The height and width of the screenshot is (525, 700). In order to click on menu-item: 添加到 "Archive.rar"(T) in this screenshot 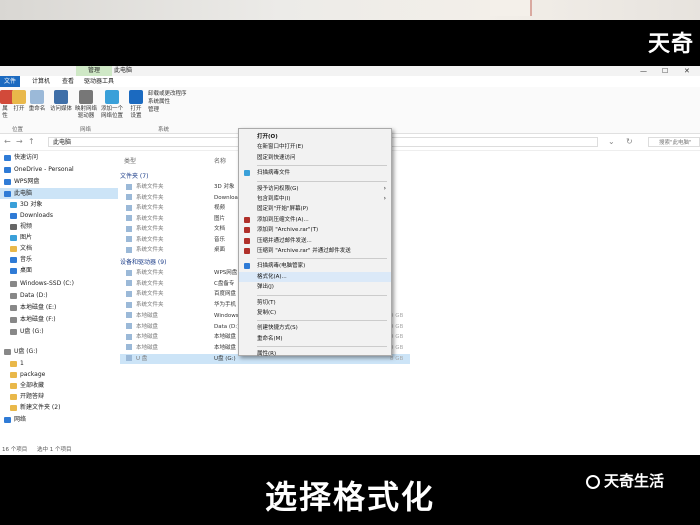, I will do `click(315, 230)`.